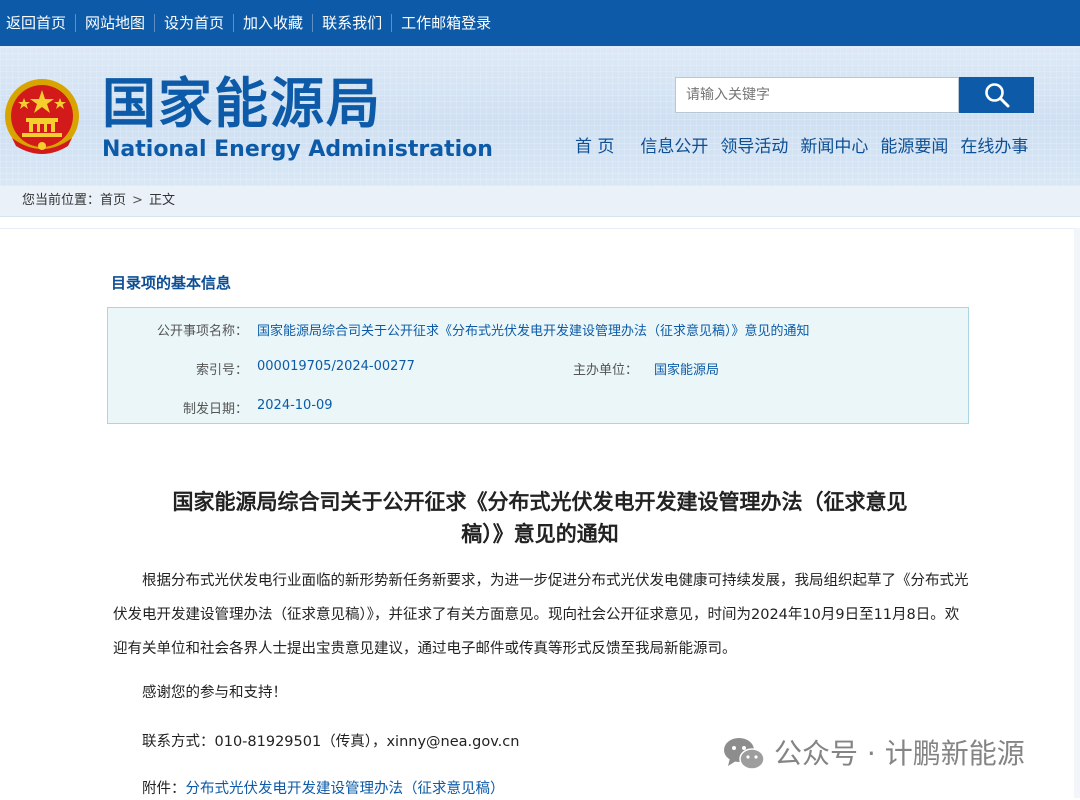 The image size is (1080, 800). What do you see at coordinates (193, 23) in the screenshot?
I see `topbar-link-set-homepage: 设为首页` at bounding box center [193, 23].